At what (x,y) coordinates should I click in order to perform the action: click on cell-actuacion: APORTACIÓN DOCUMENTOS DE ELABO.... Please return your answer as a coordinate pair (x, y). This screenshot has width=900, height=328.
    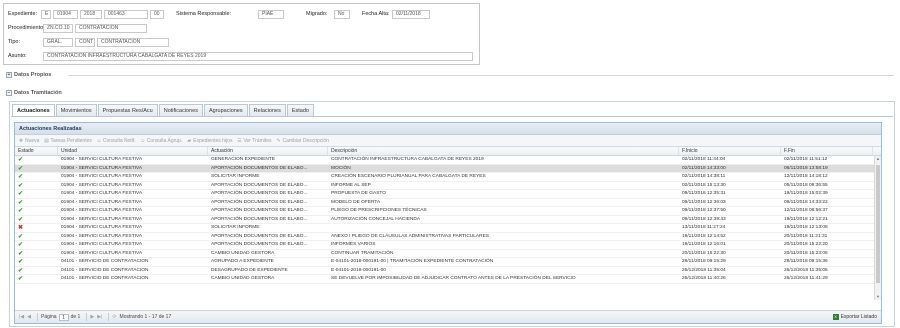
    Looking at the image, I should click on (259, 194).